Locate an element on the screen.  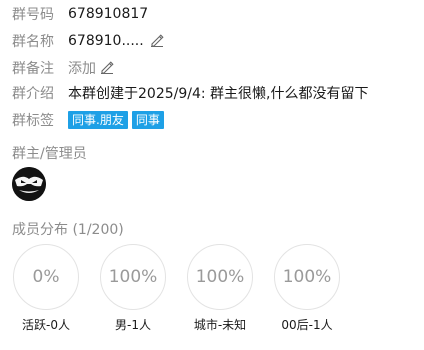
group-tag: 同事 is located at coordinates (147, 120).